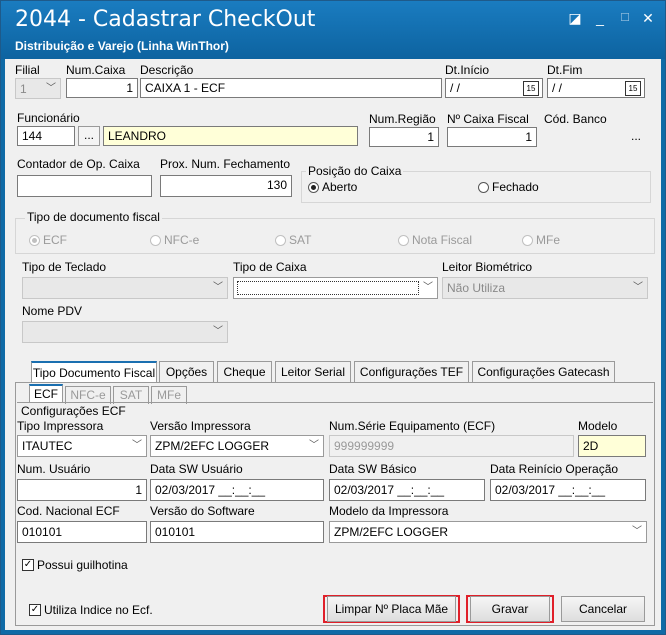 This screenshot has width=666, height=635. Describe the element at coordinates (455, 88) in the screenshot. I see `dt-inicio-value: / /` at that location.